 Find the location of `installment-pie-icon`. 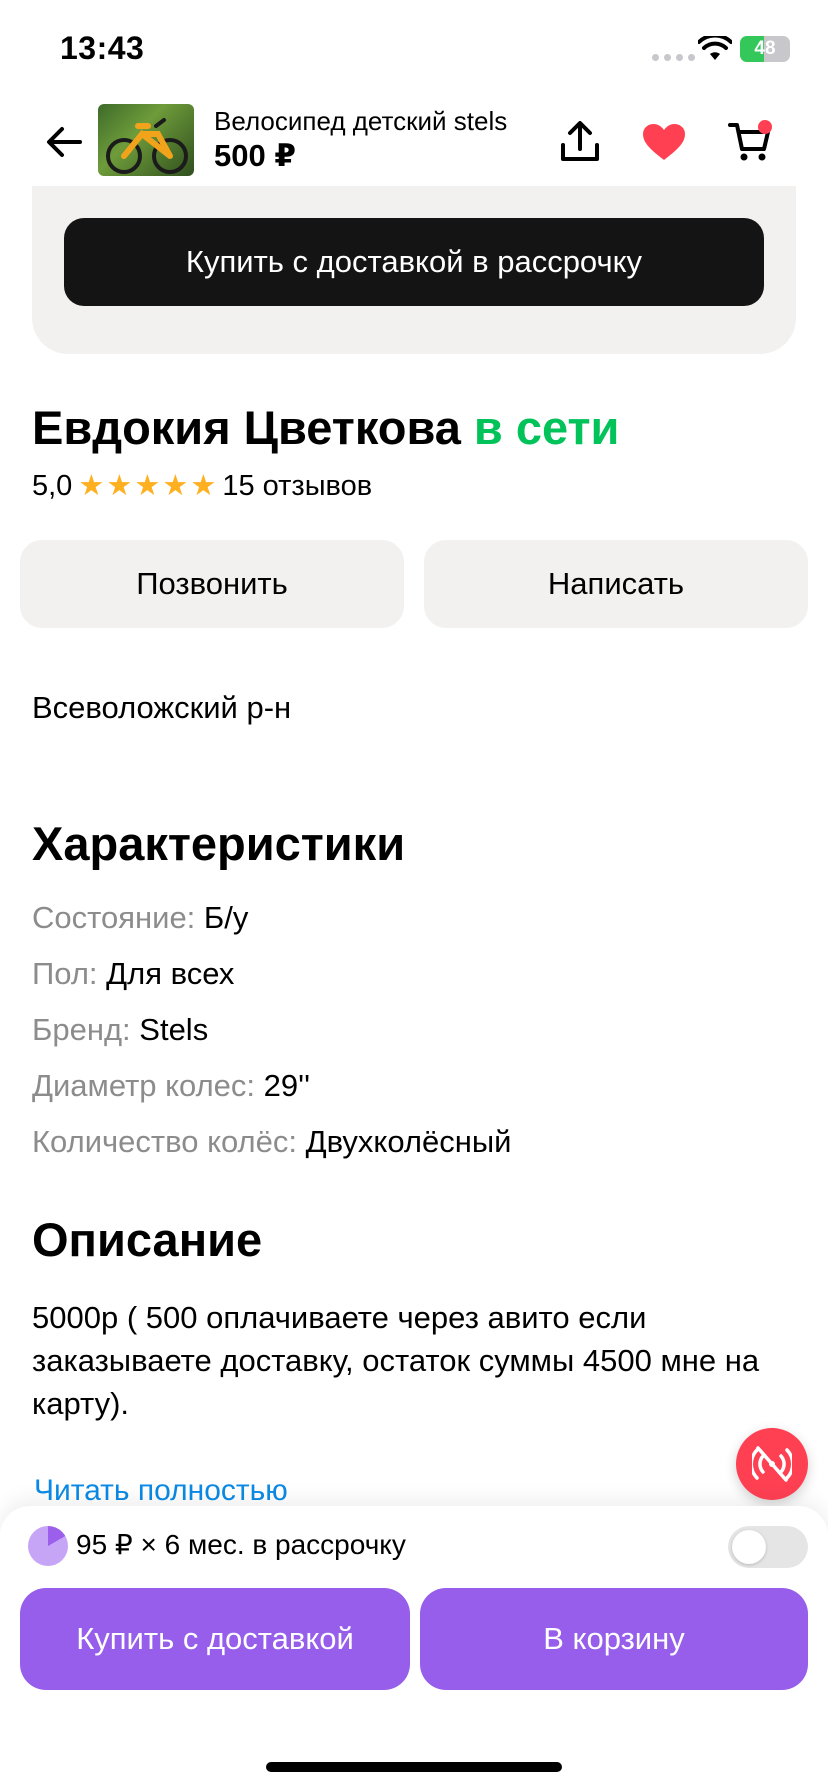

installment-pie-icon is located at coordinates (48, 1546).